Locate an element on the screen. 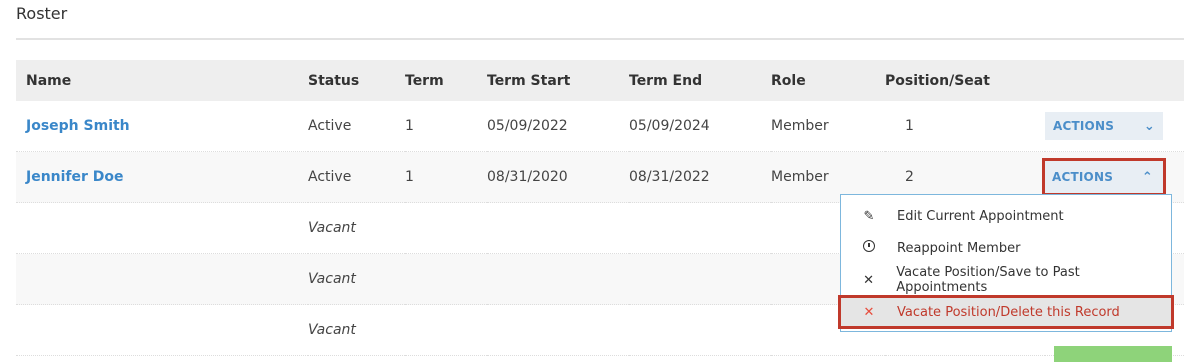 This screenshot has width=1190, height=362. menu-item-label: Vacate Position/Delete this Record is located at coordinates (1008, 312).